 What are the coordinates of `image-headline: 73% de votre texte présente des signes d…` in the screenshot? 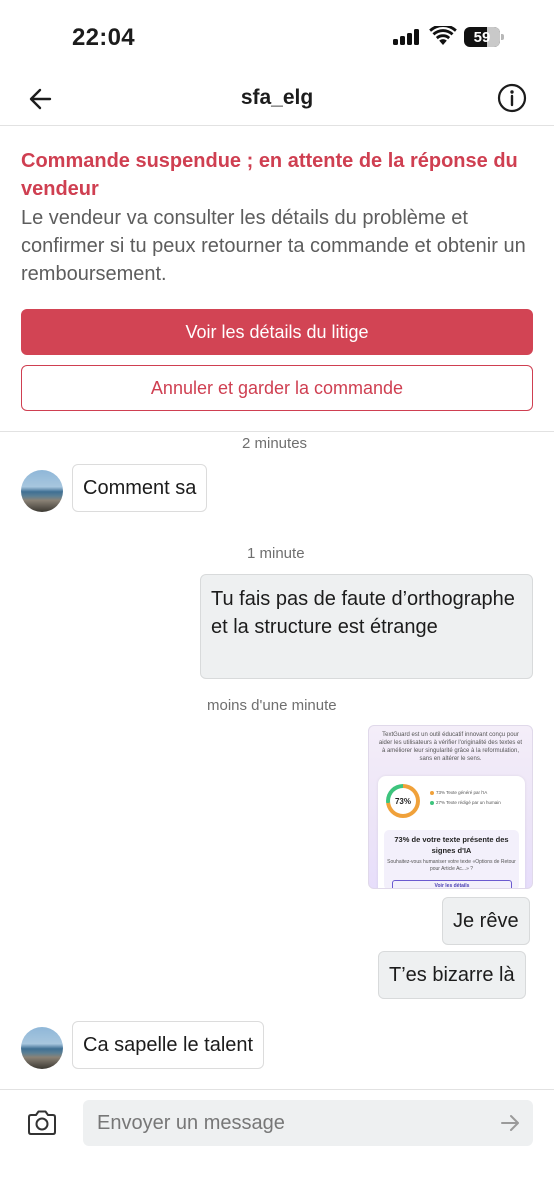 It's located at (451, 845).